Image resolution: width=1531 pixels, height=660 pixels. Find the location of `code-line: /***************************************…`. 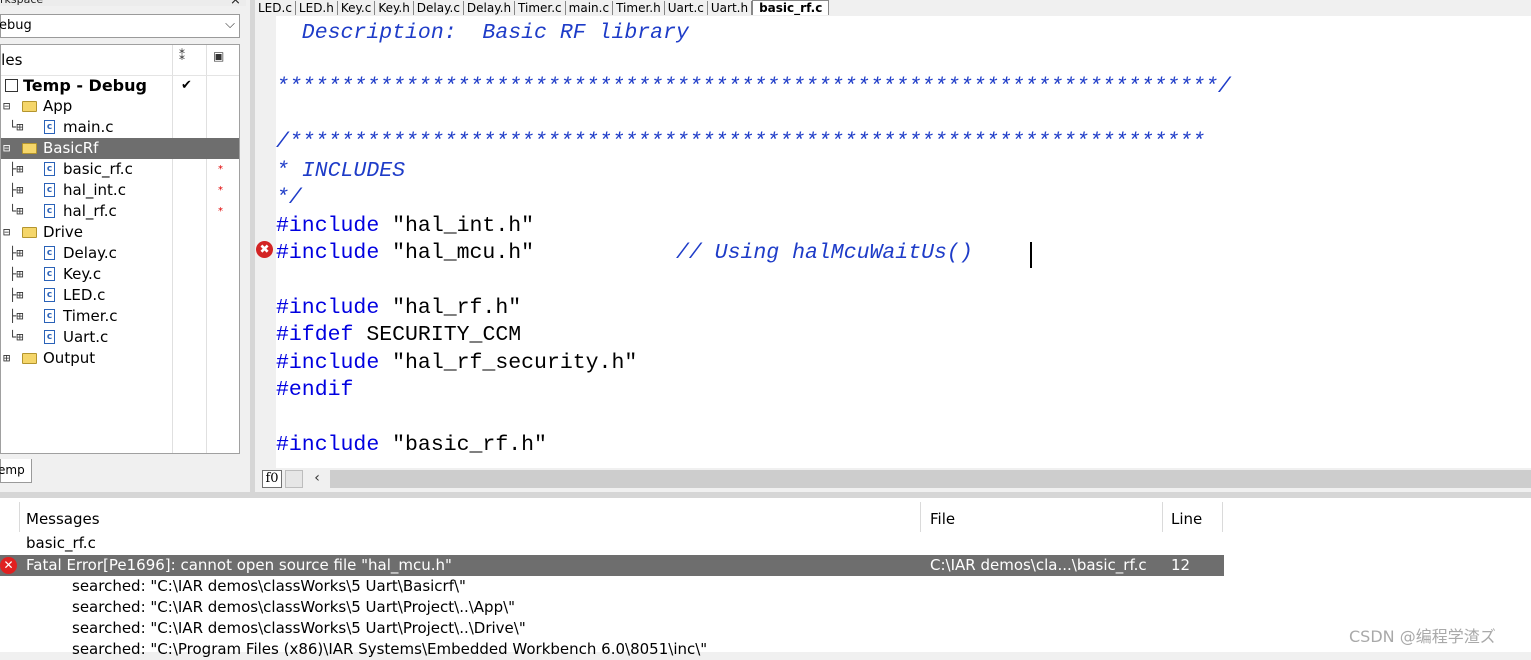

code-line: /***************************************… is located at coordinates (740, 142).